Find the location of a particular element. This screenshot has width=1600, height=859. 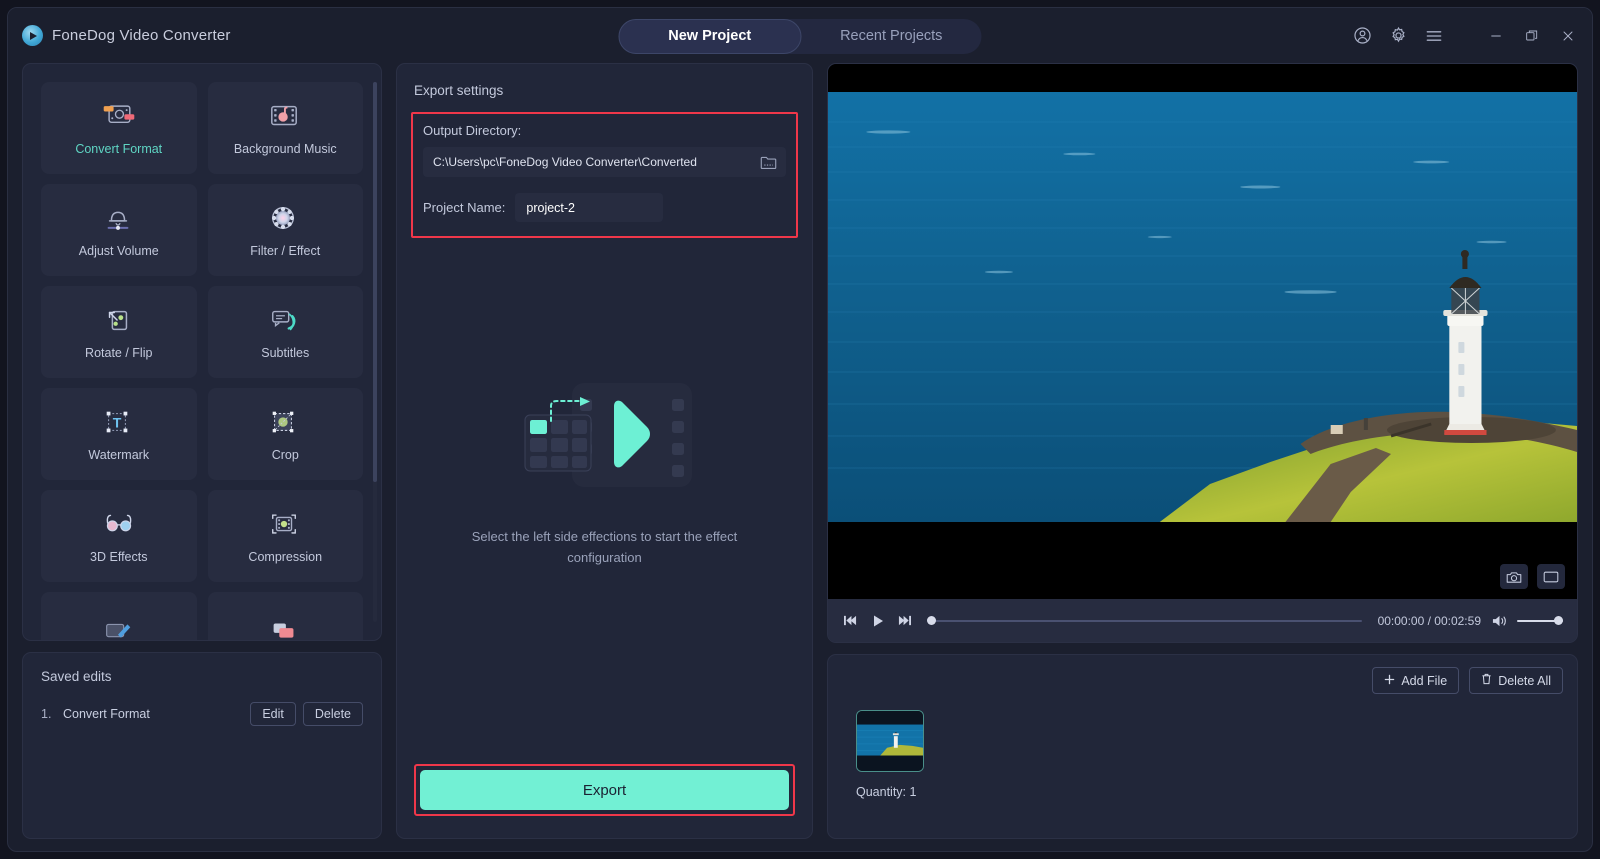

crop-icon is located at coordinates (285, 423).